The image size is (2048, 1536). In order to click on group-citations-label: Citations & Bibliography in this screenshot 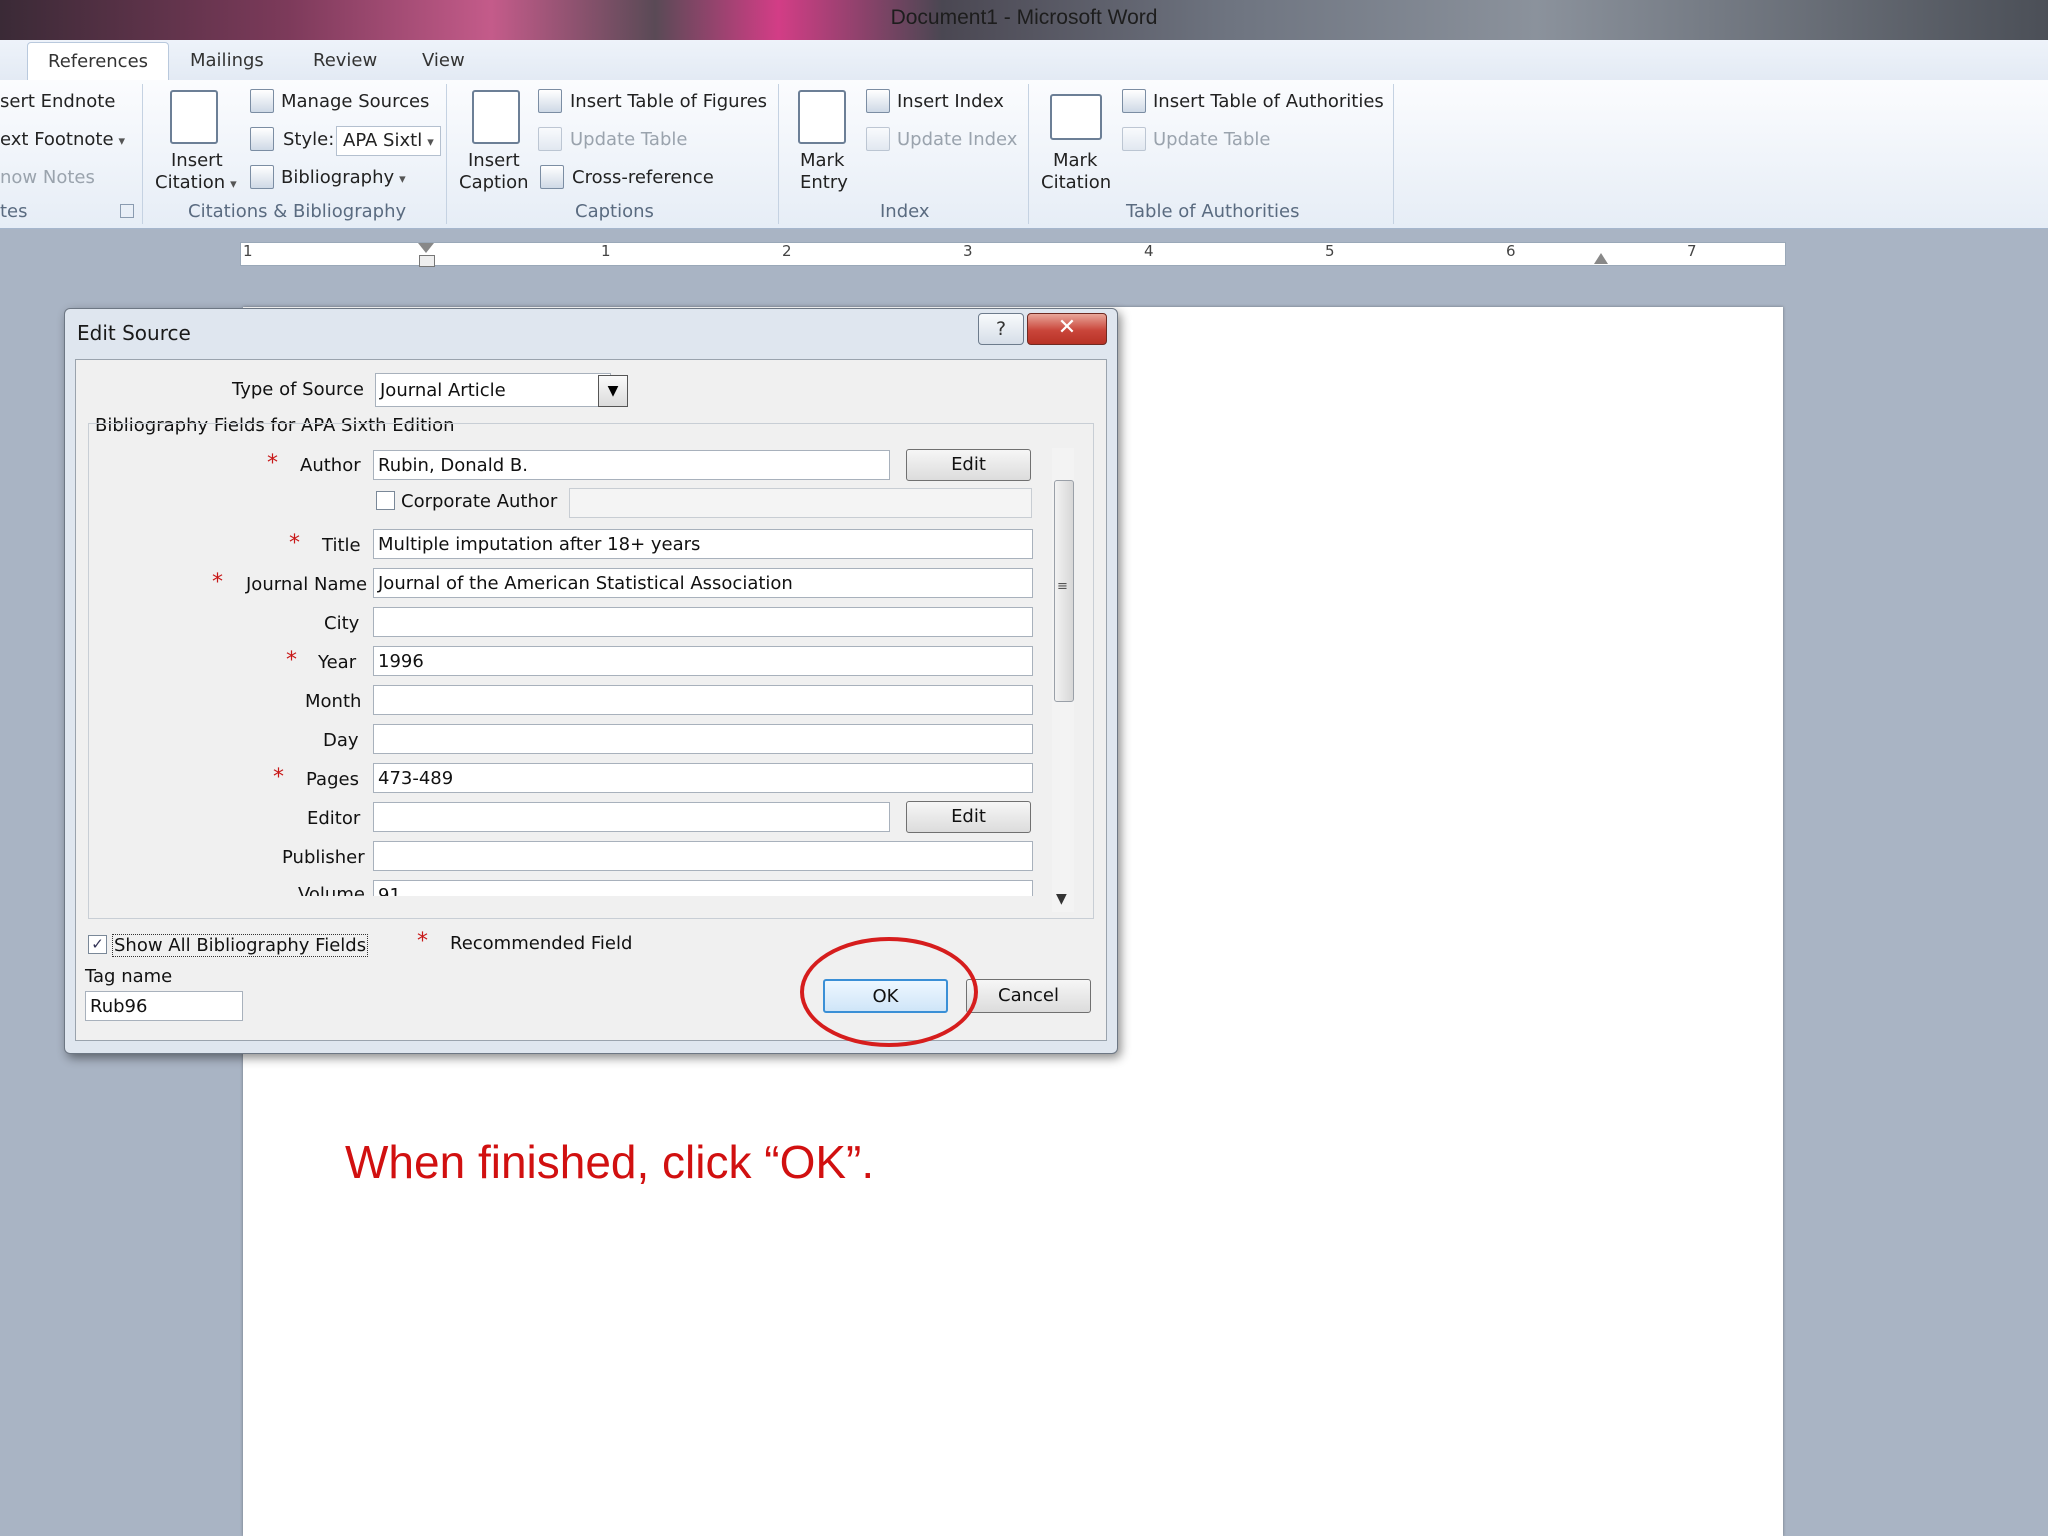, I will do `click(297, 211)`.